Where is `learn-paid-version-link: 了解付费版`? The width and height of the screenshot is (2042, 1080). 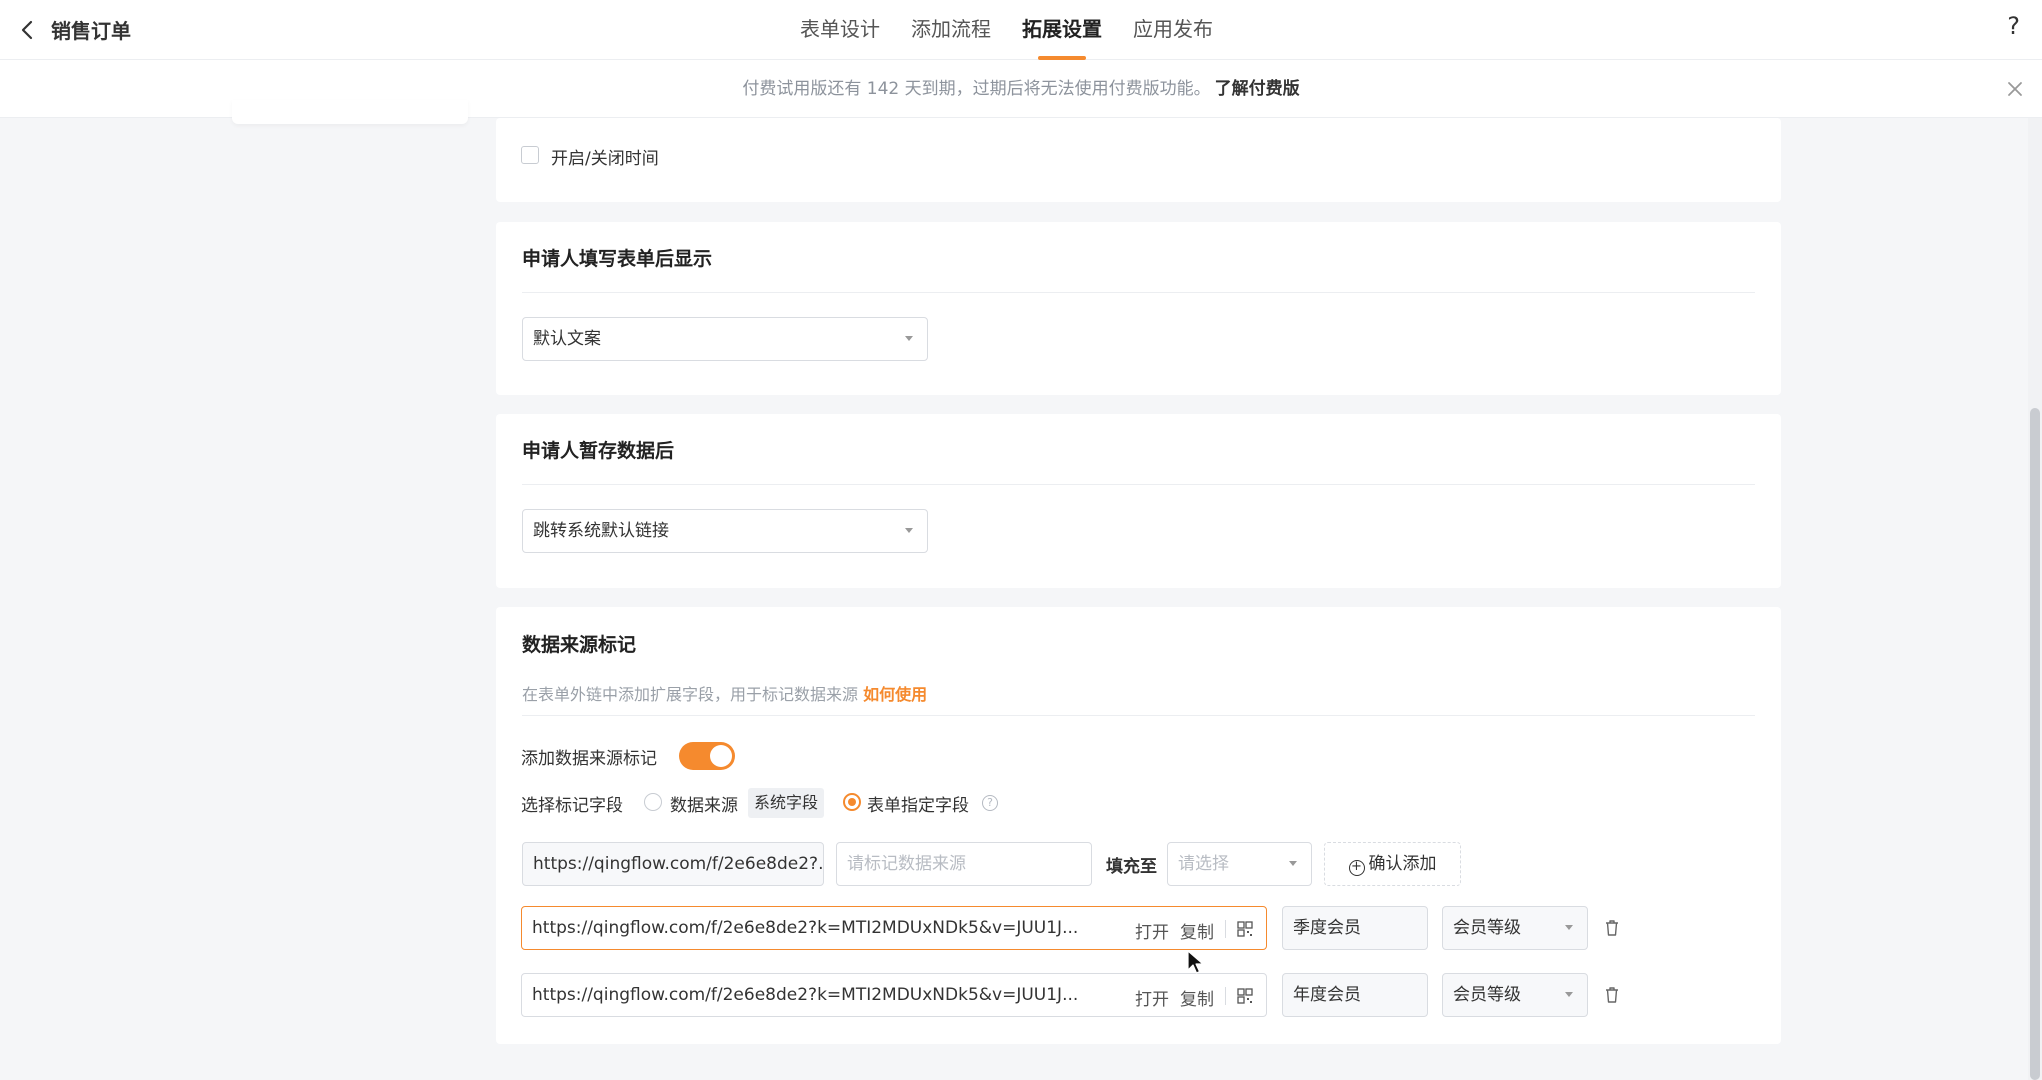
learn-paid-version-link: 了解付费版 is located at coordinates (1257, 89).